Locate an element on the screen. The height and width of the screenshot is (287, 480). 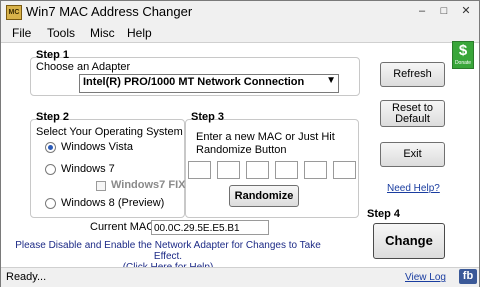
change-label: Change is located at coordinates (409, 240).